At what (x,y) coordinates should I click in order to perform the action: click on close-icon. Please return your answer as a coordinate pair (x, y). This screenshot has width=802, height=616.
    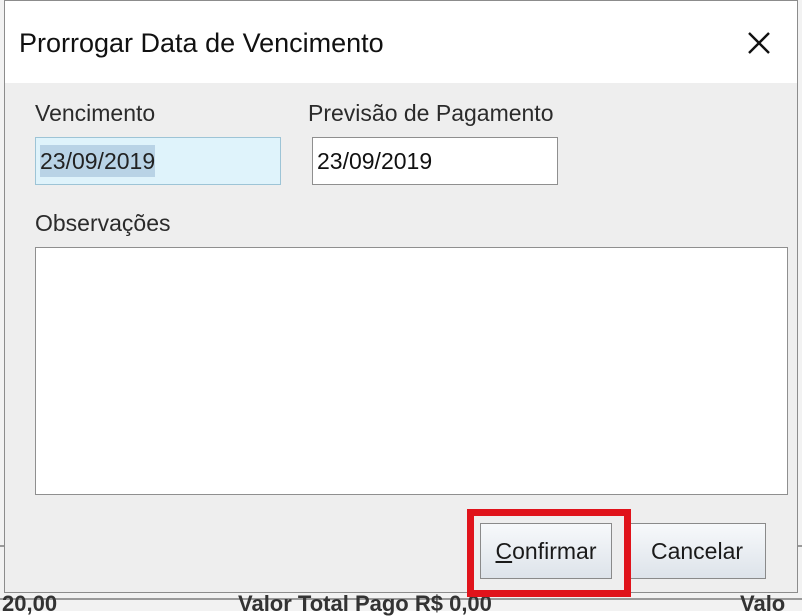
    Looking at the image, I should click on (759, 43).